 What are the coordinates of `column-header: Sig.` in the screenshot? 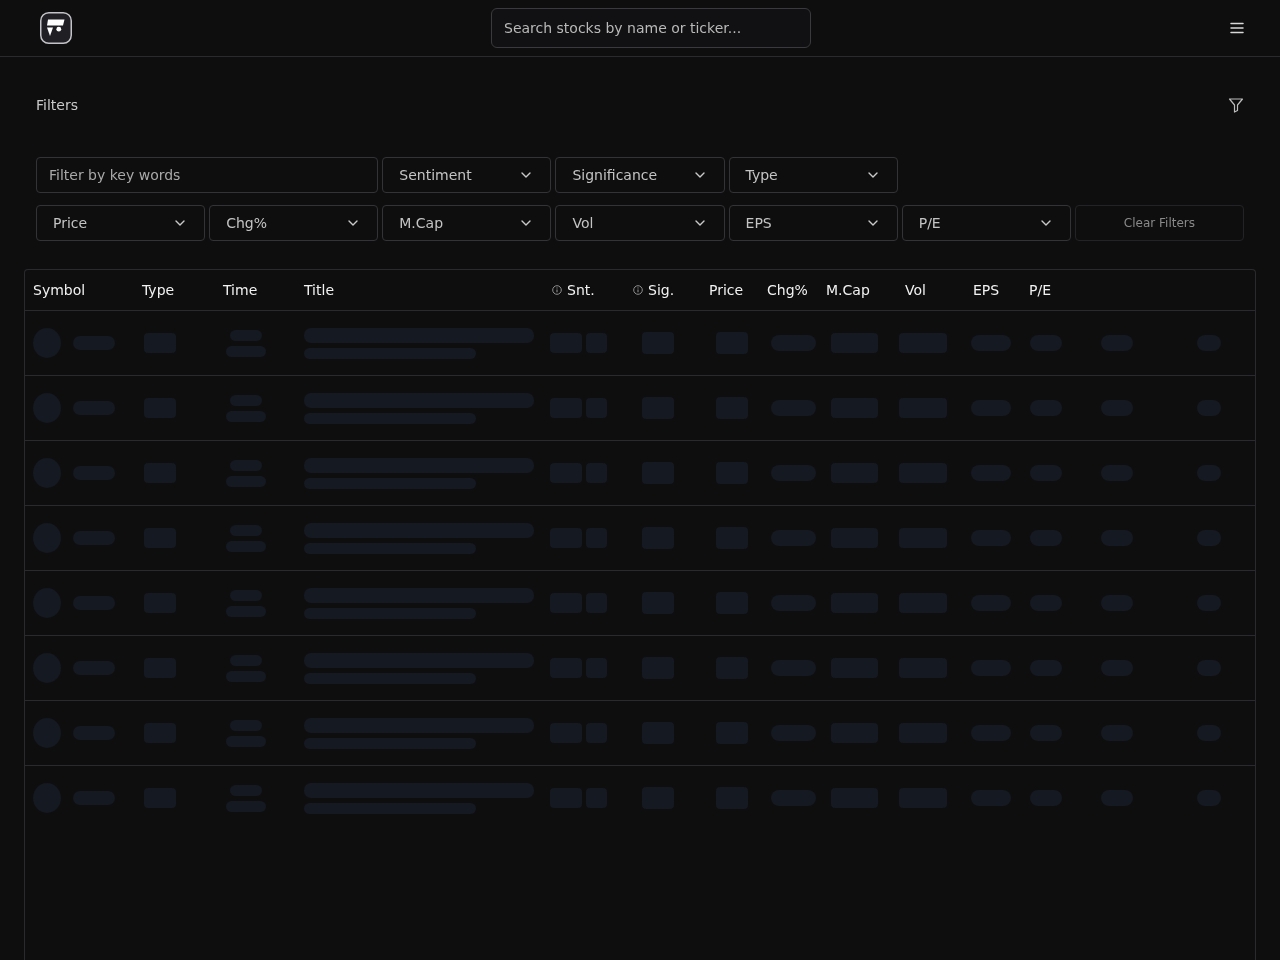 It's located at (661, 290).